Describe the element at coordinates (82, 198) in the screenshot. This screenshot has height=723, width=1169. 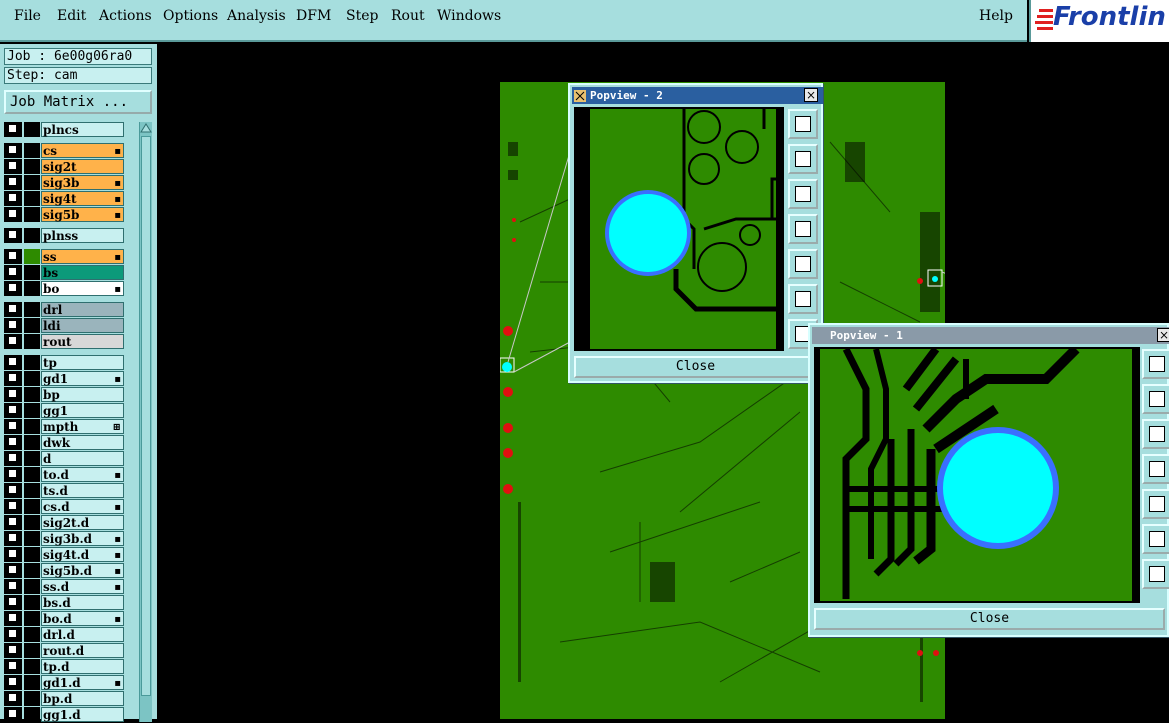
I see `layer-name: sig4t ▪` at that location.